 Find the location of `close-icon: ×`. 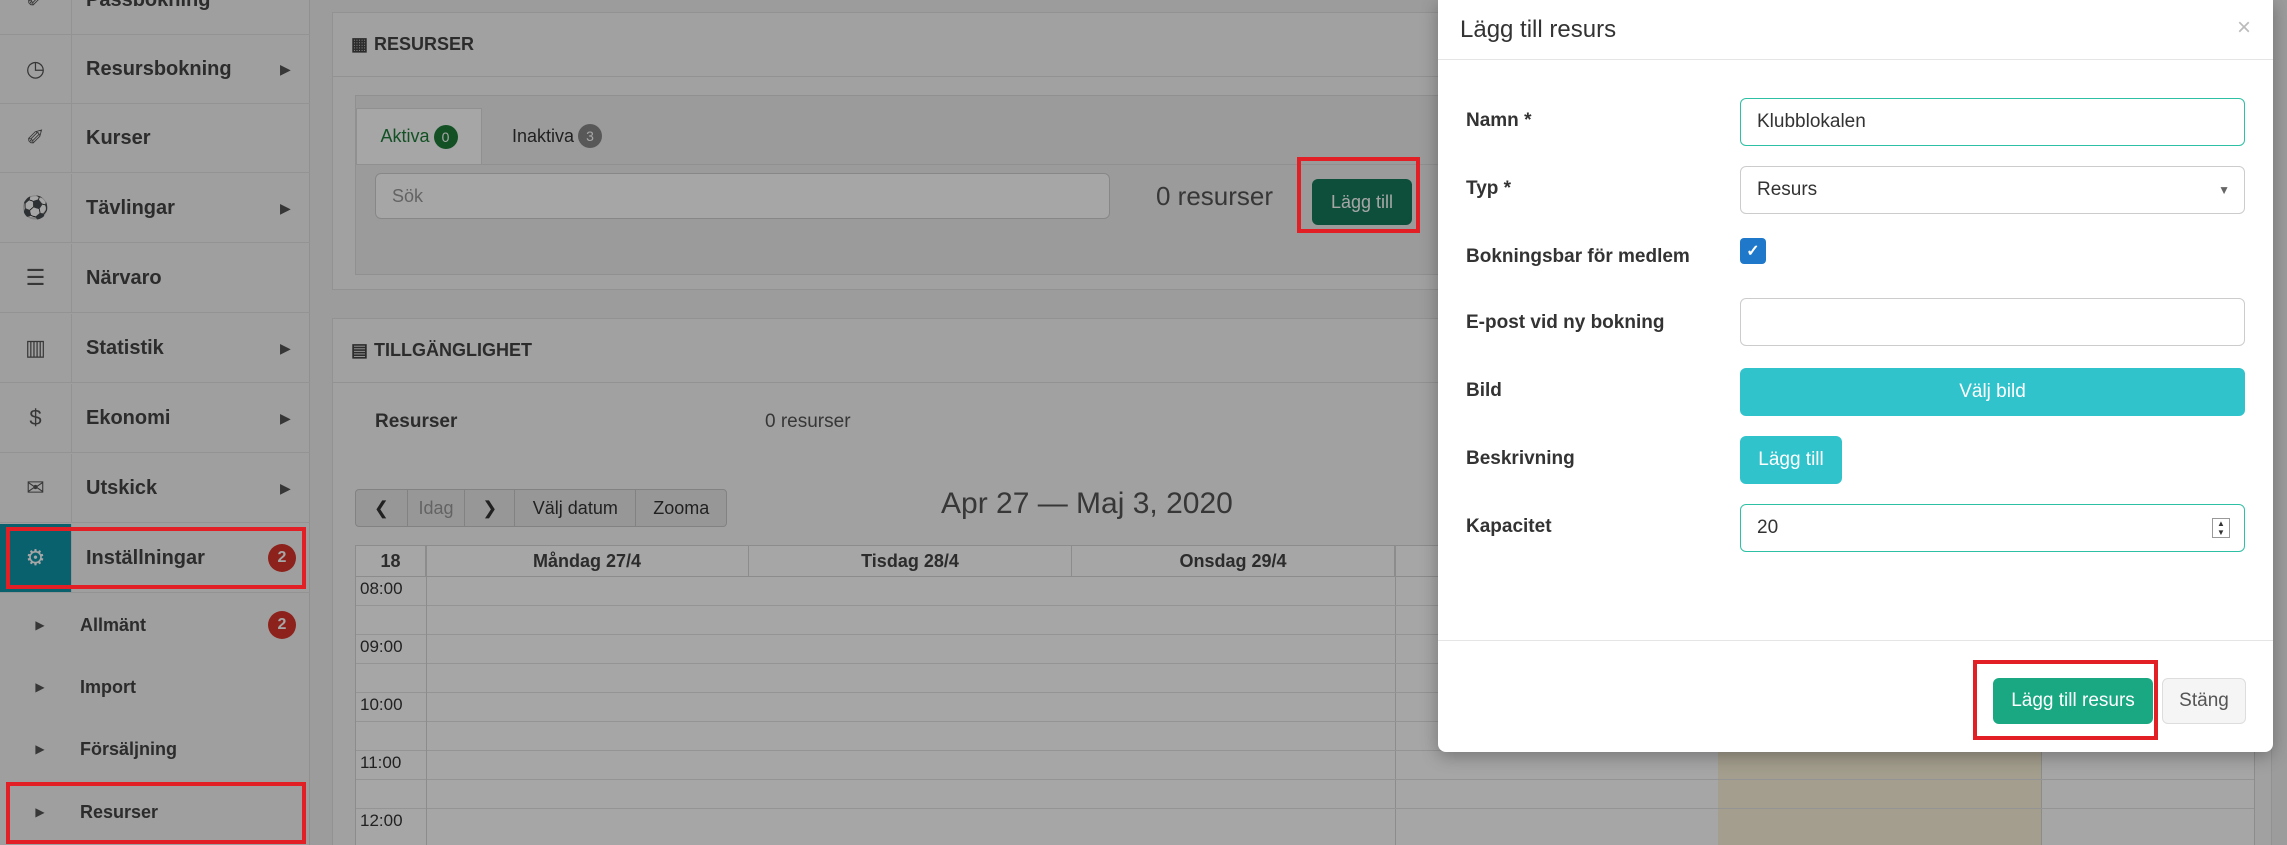

close-icon: × is located at coordinates (2244, 28).